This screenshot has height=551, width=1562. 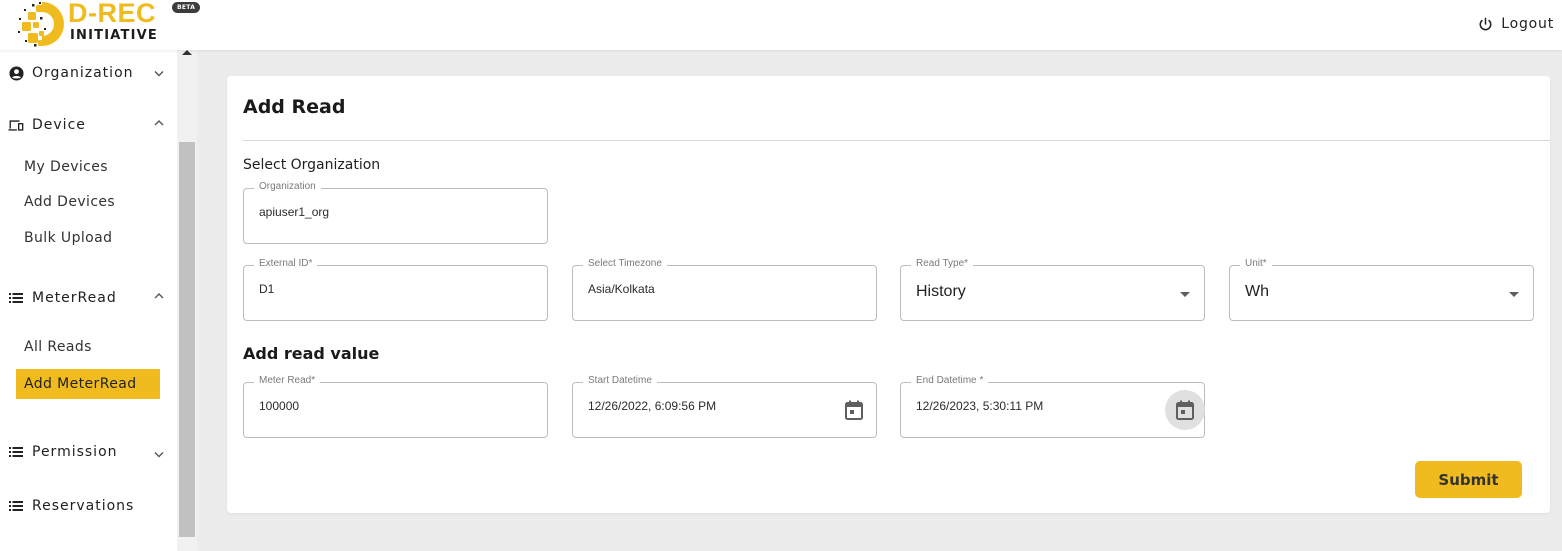 What do you see at coordinates (112, 14) in the screenshot?
I see `logo-title: D-REC` at bounding box center [112, 14].